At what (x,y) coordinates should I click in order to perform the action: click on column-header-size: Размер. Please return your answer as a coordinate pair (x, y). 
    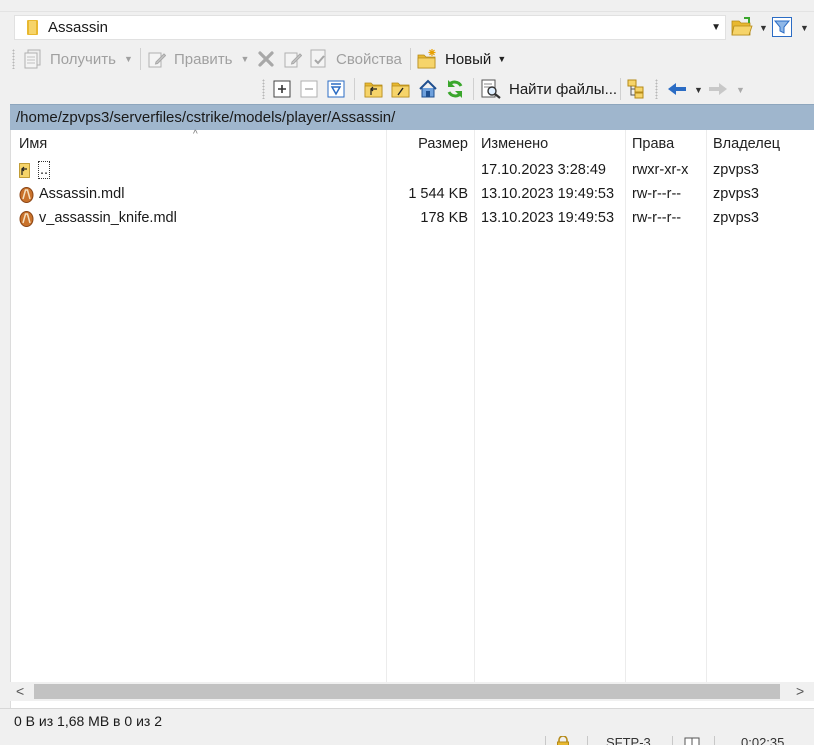
    Looking at the image, I should click on (431, 144).